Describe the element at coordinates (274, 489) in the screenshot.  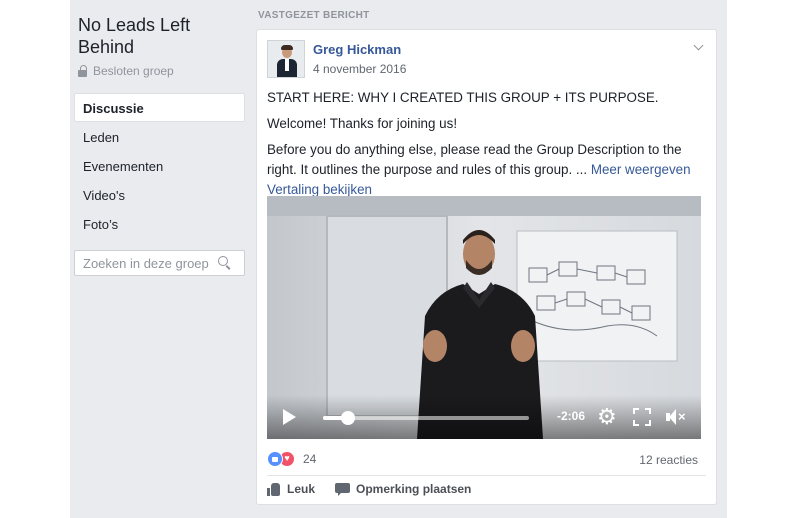
I see `thumbs-up-icon` at that location.